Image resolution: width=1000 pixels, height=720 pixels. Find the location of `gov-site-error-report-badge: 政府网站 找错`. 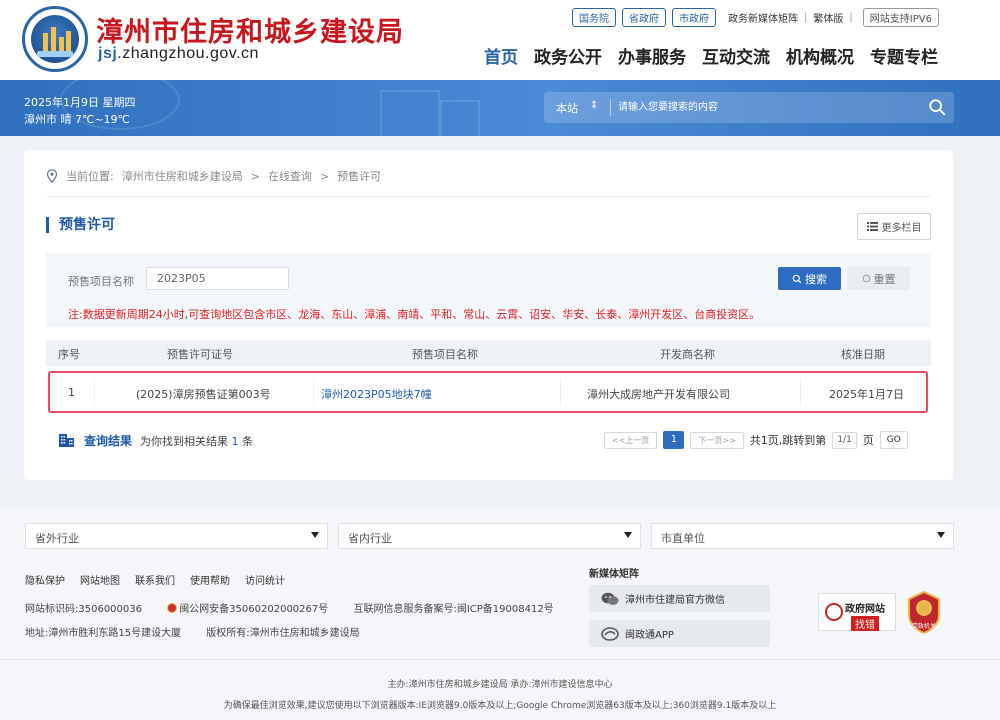

gov-site-error-report-badge: 政府网站 找错 is located at coordinates (857, 612).